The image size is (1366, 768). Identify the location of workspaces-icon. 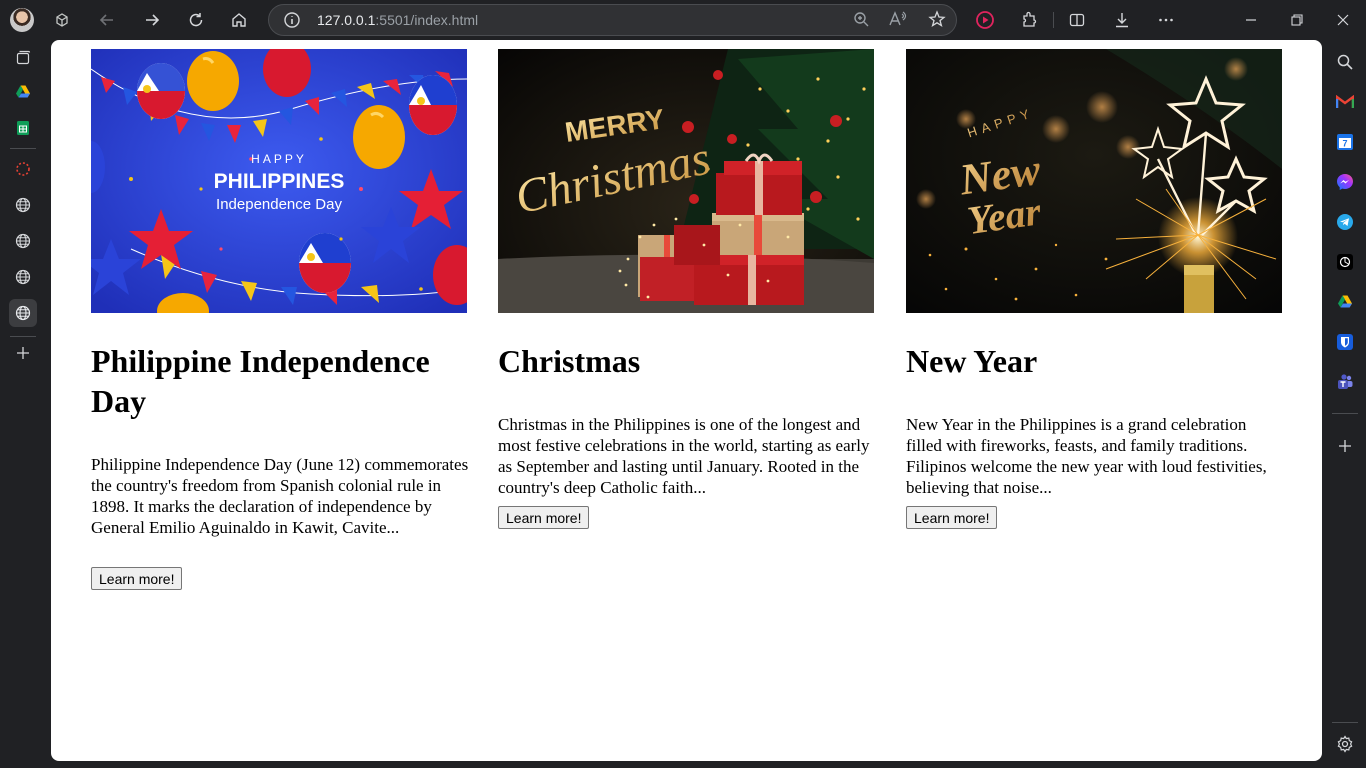
(62, 20).